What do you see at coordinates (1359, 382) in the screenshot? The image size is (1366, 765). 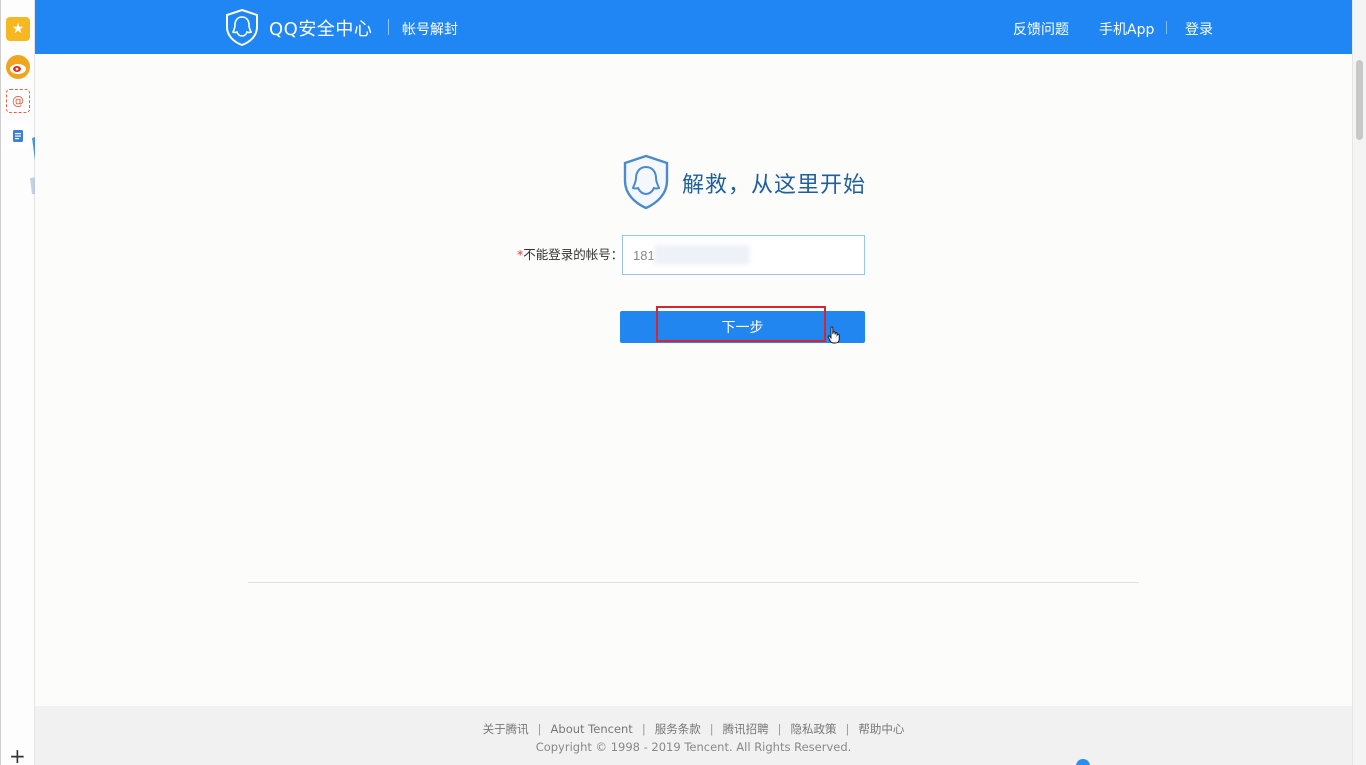 I see `vertical-scrollbar` at bounding box center [1359, 382].